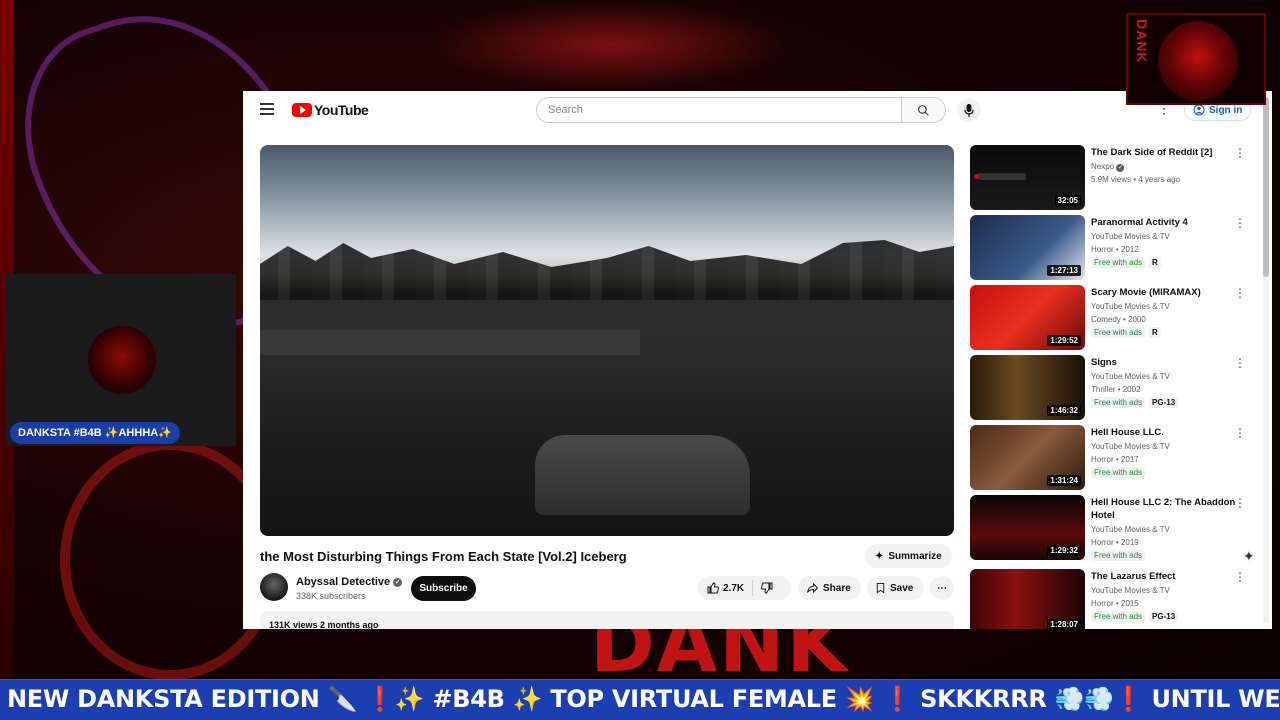 The image size is (1280, 720). I want to click on subscribe-button: Subscribe, so click(443, 588).